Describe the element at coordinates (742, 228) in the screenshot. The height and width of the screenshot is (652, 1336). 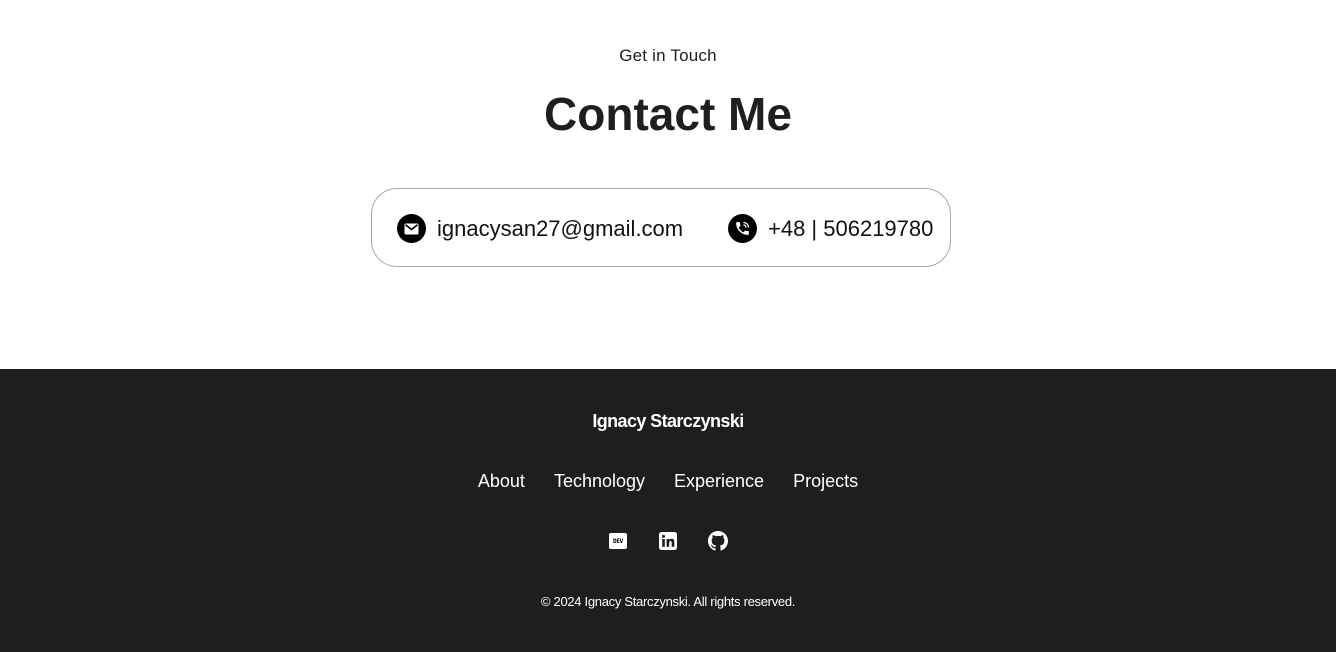
I see `phone-icon` at that location.